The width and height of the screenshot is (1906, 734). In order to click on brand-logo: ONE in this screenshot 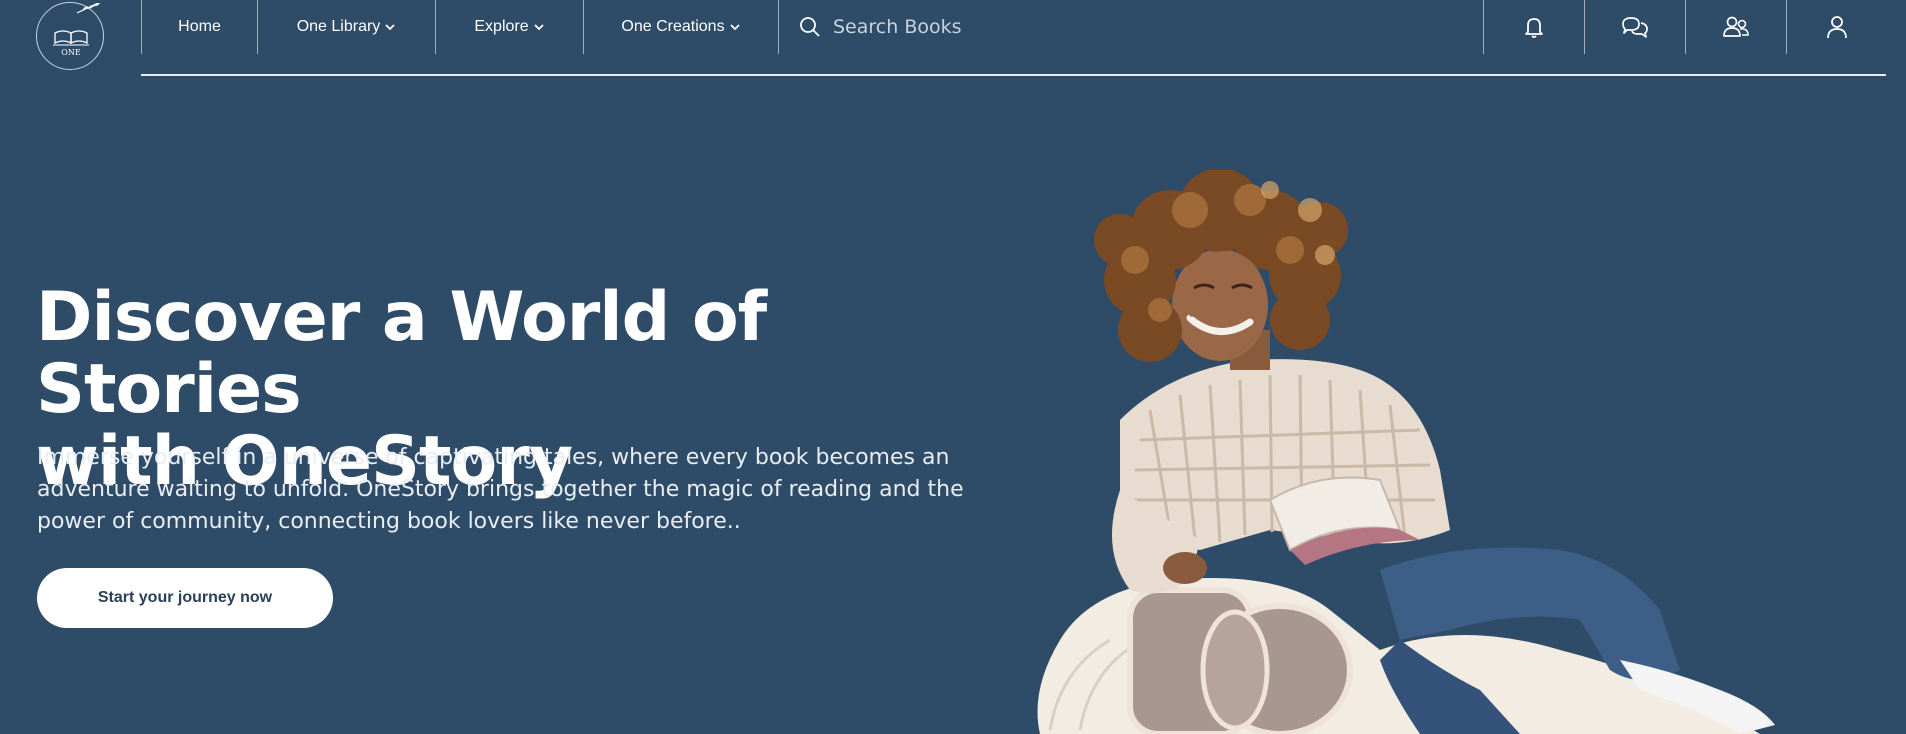, I will do `click(70, 36)`.